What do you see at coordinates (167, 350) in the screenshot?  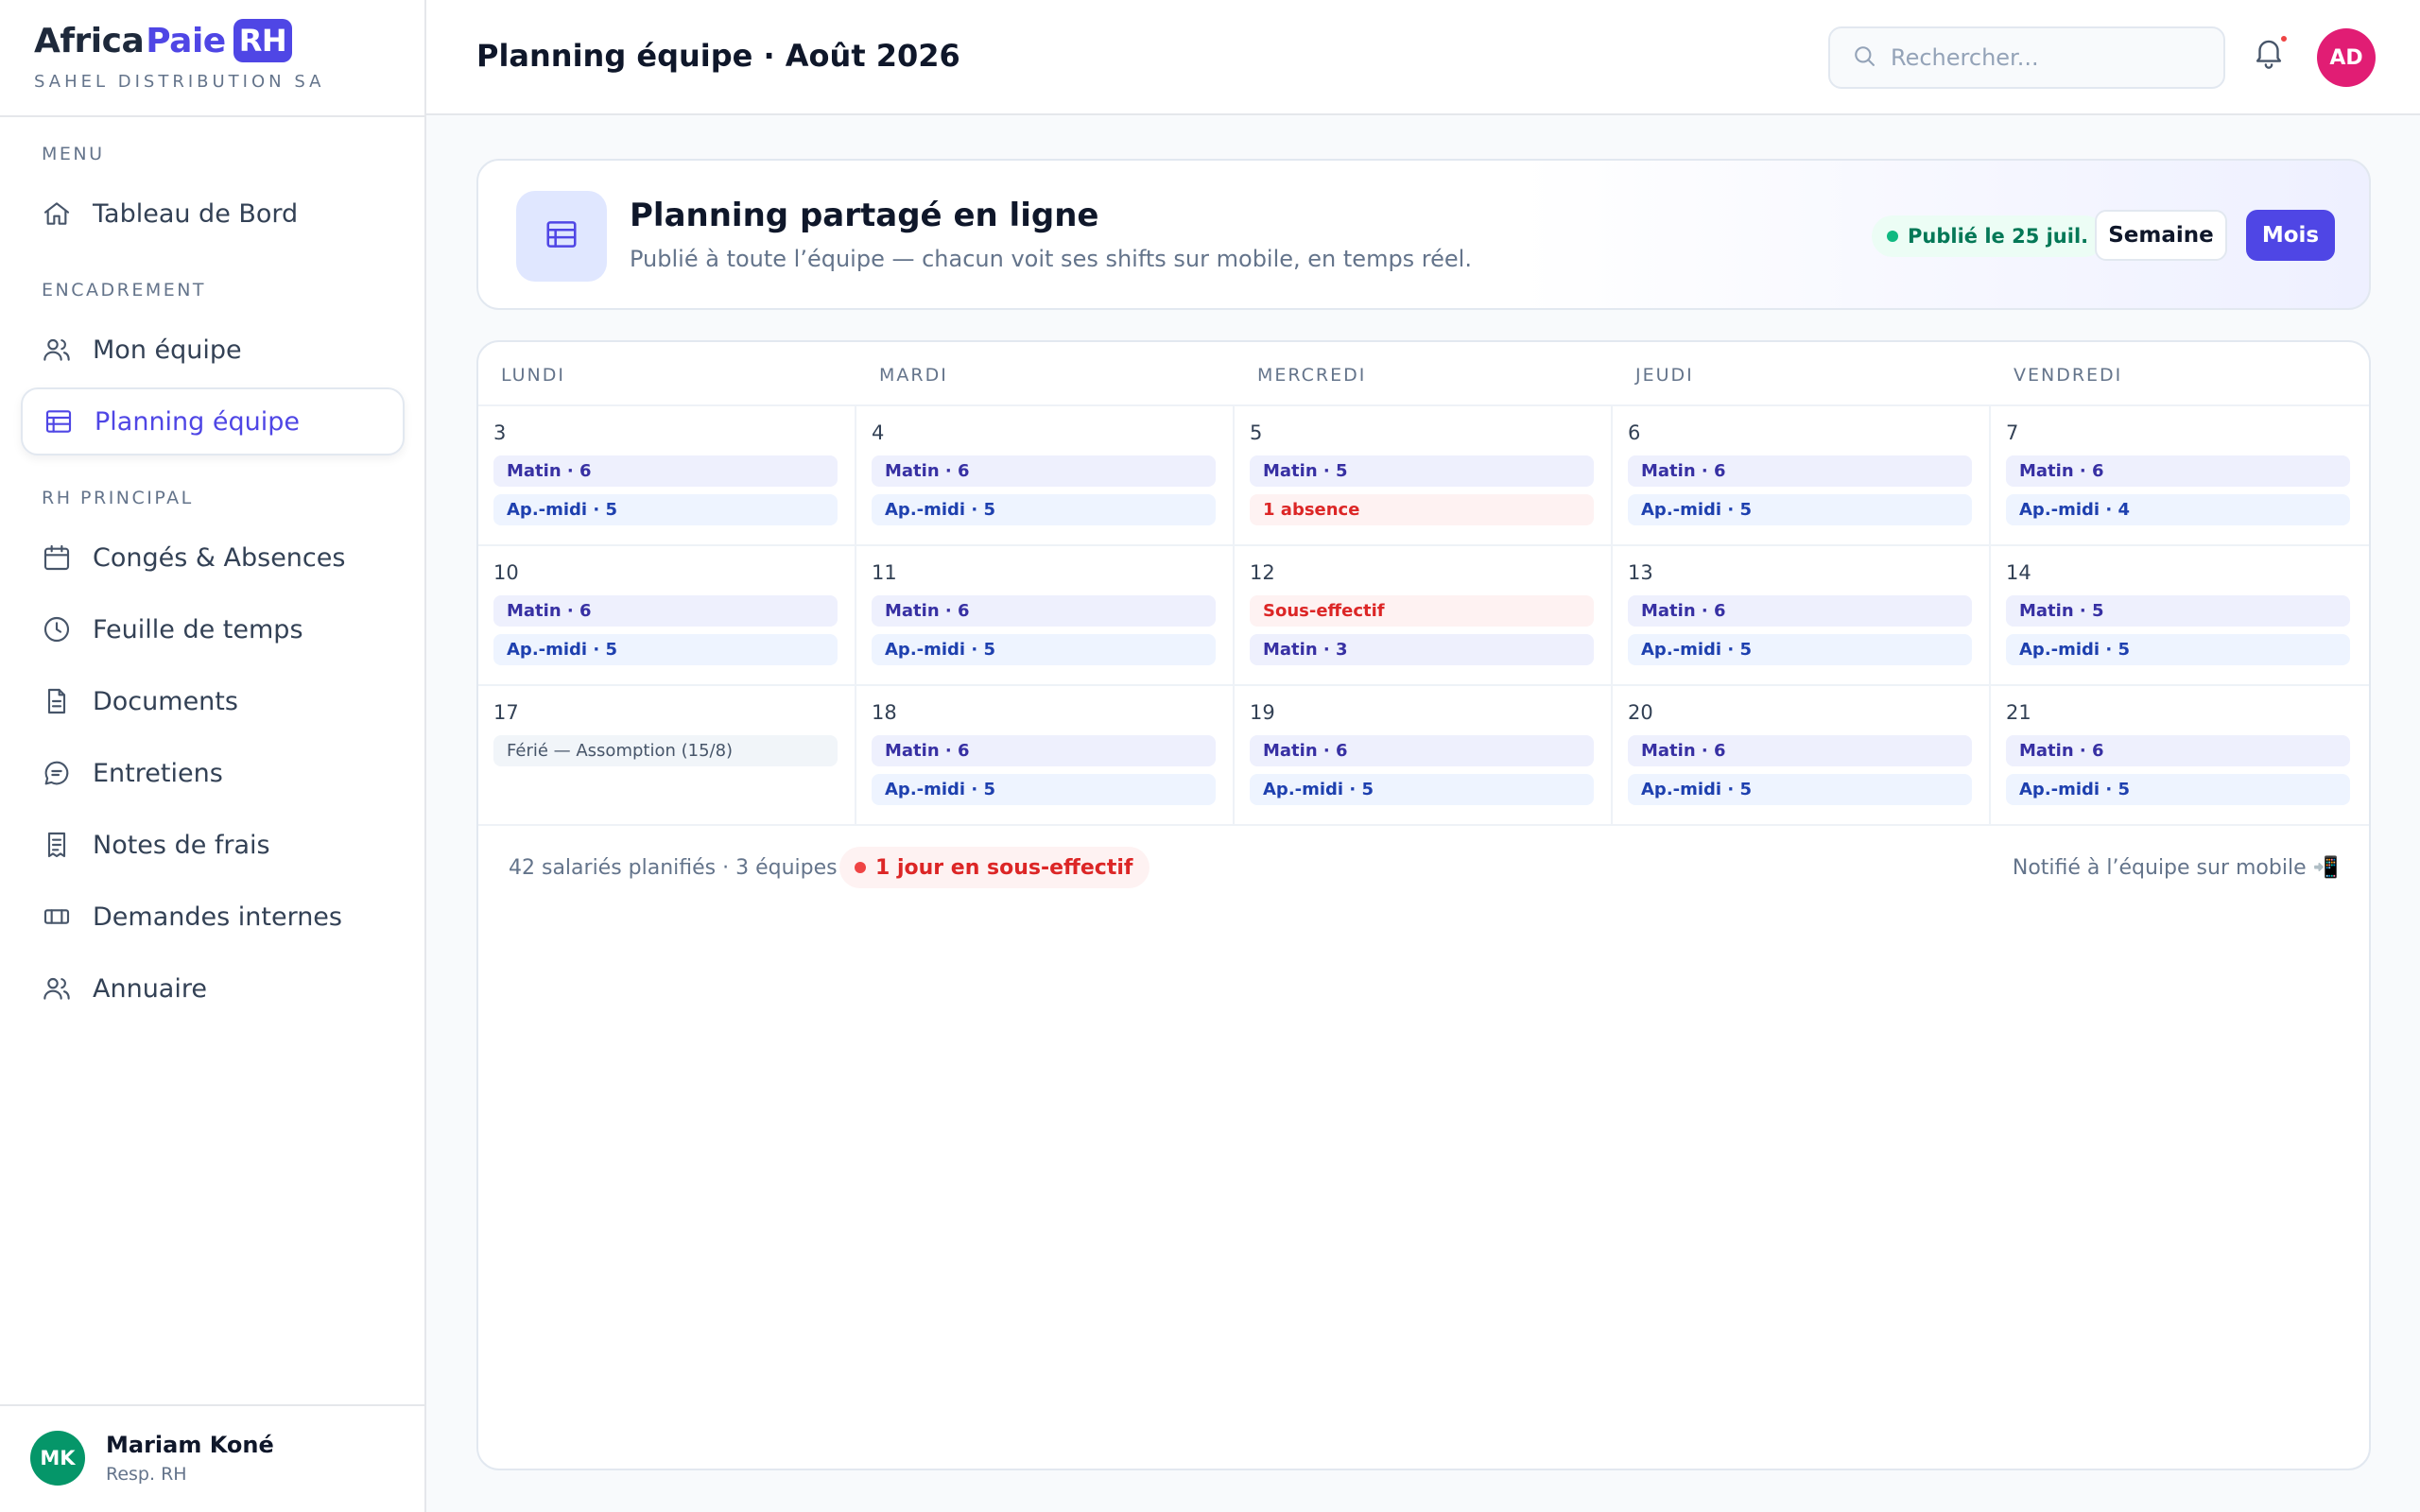 I see `sidebar-item-label: Mon équipe` at bounding box center [167, 350].